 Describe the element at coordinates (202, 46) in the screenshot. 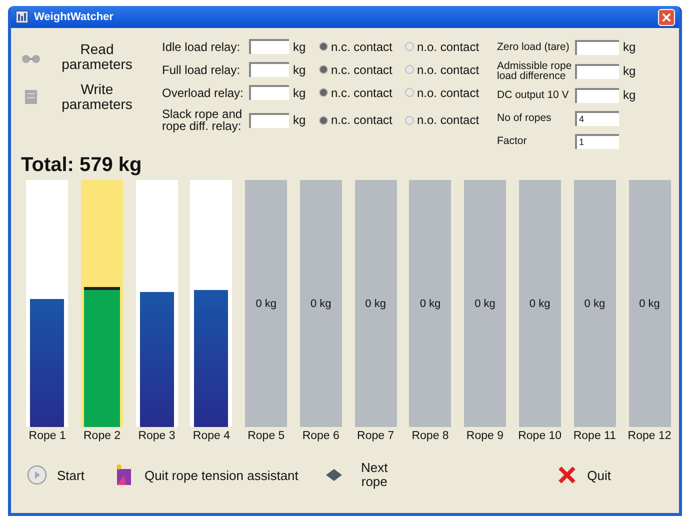

I see `relay-label: Idle load relay:` at that location.